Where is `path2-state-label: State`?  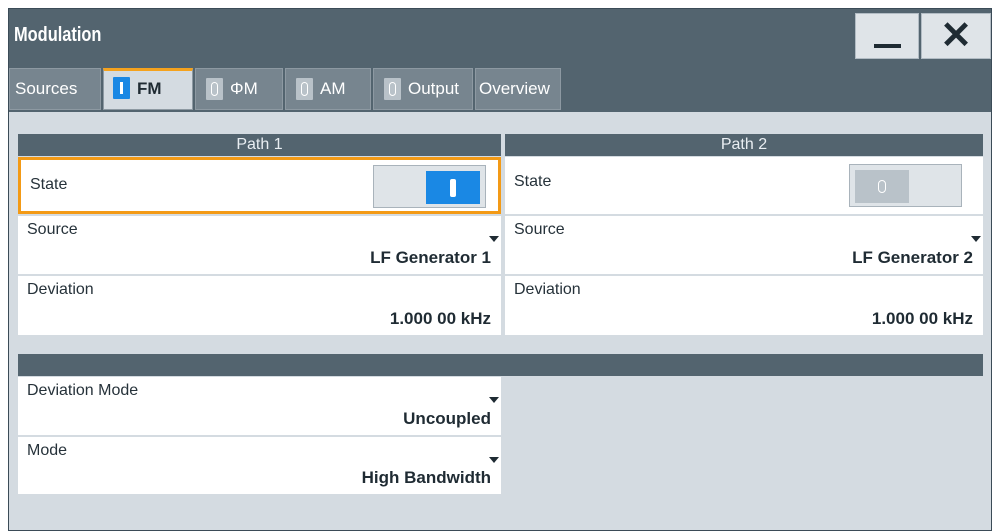
path2-state-label: State is located at coordinates (533, 181).